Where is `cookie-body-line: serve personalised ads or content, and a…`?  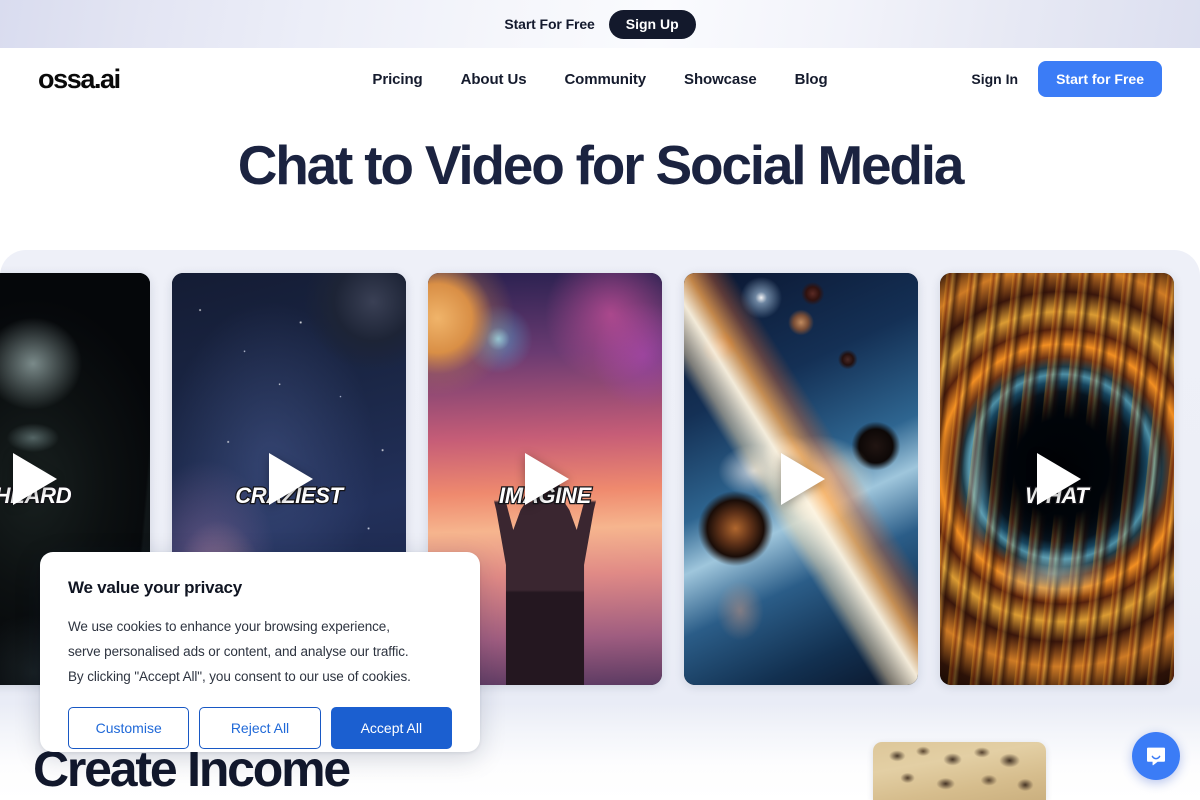 cookie-body-line: serve personalised ads or content, and a… is located at coordinates (238, 652).